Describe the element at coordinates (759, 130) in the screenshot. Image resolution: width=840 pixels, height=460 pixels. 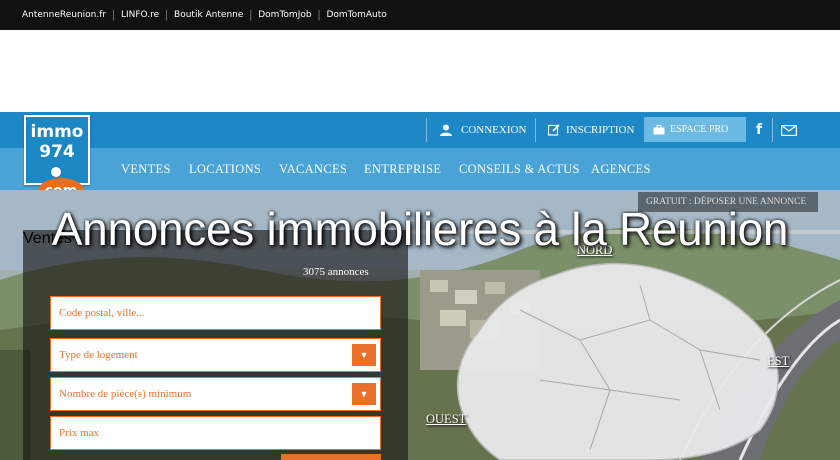
I see `facebook-icon: f` at that location.